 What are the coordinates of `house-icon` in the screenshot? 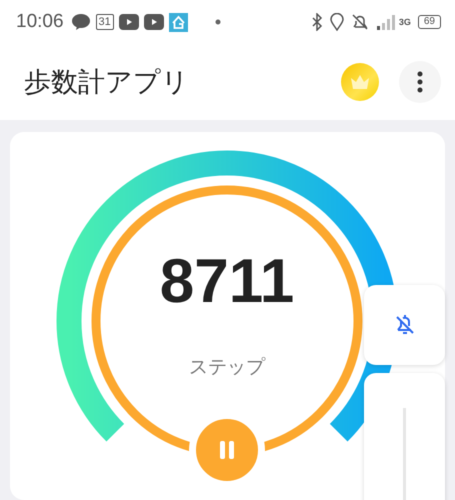 It's located at (178, 22).